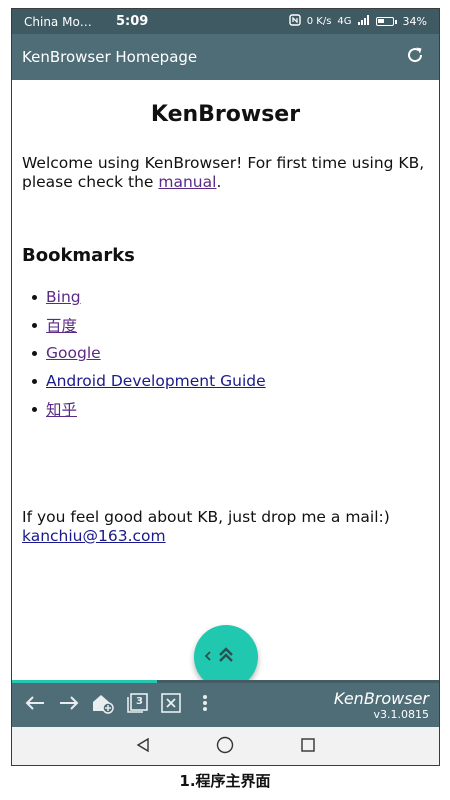 The width and height of the screenshot is (450, 800). I want to click on battery-tip, so click(395, 21).